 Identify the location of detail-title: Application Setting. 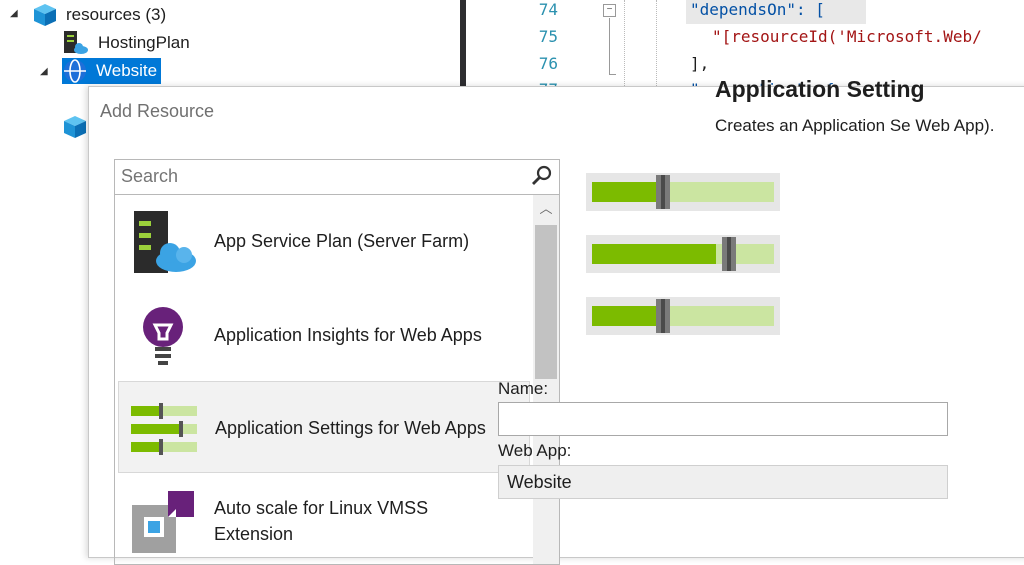
(820, 89).